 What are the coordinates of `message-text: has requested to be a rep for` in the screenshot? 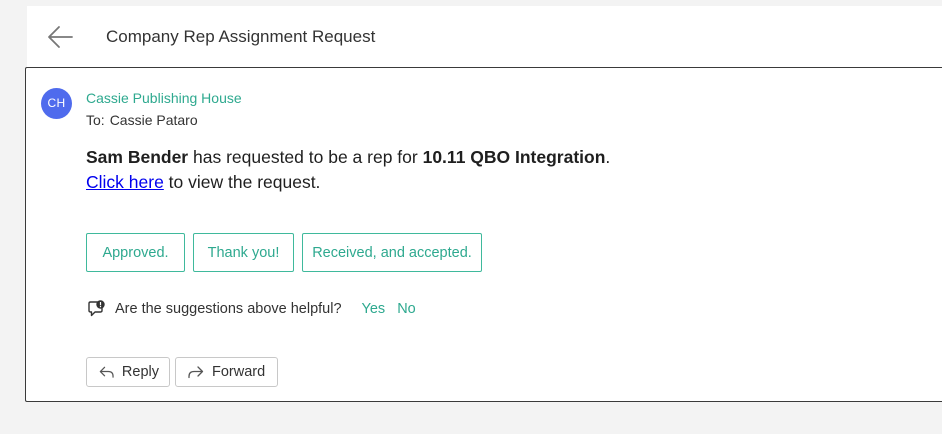 It's located at (305, 157).